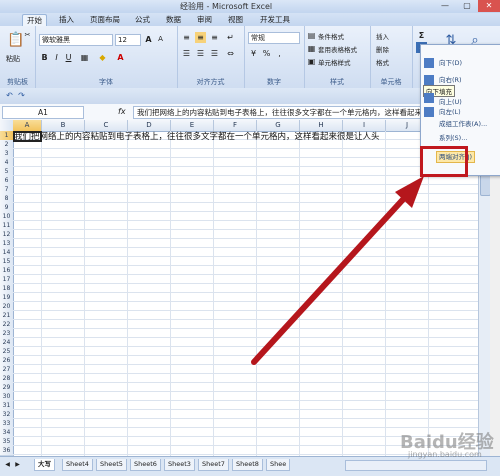 Image resolution: width=500 pixels, height=476 pixels. I want to click on column-header-b: B, so click(63, 126).